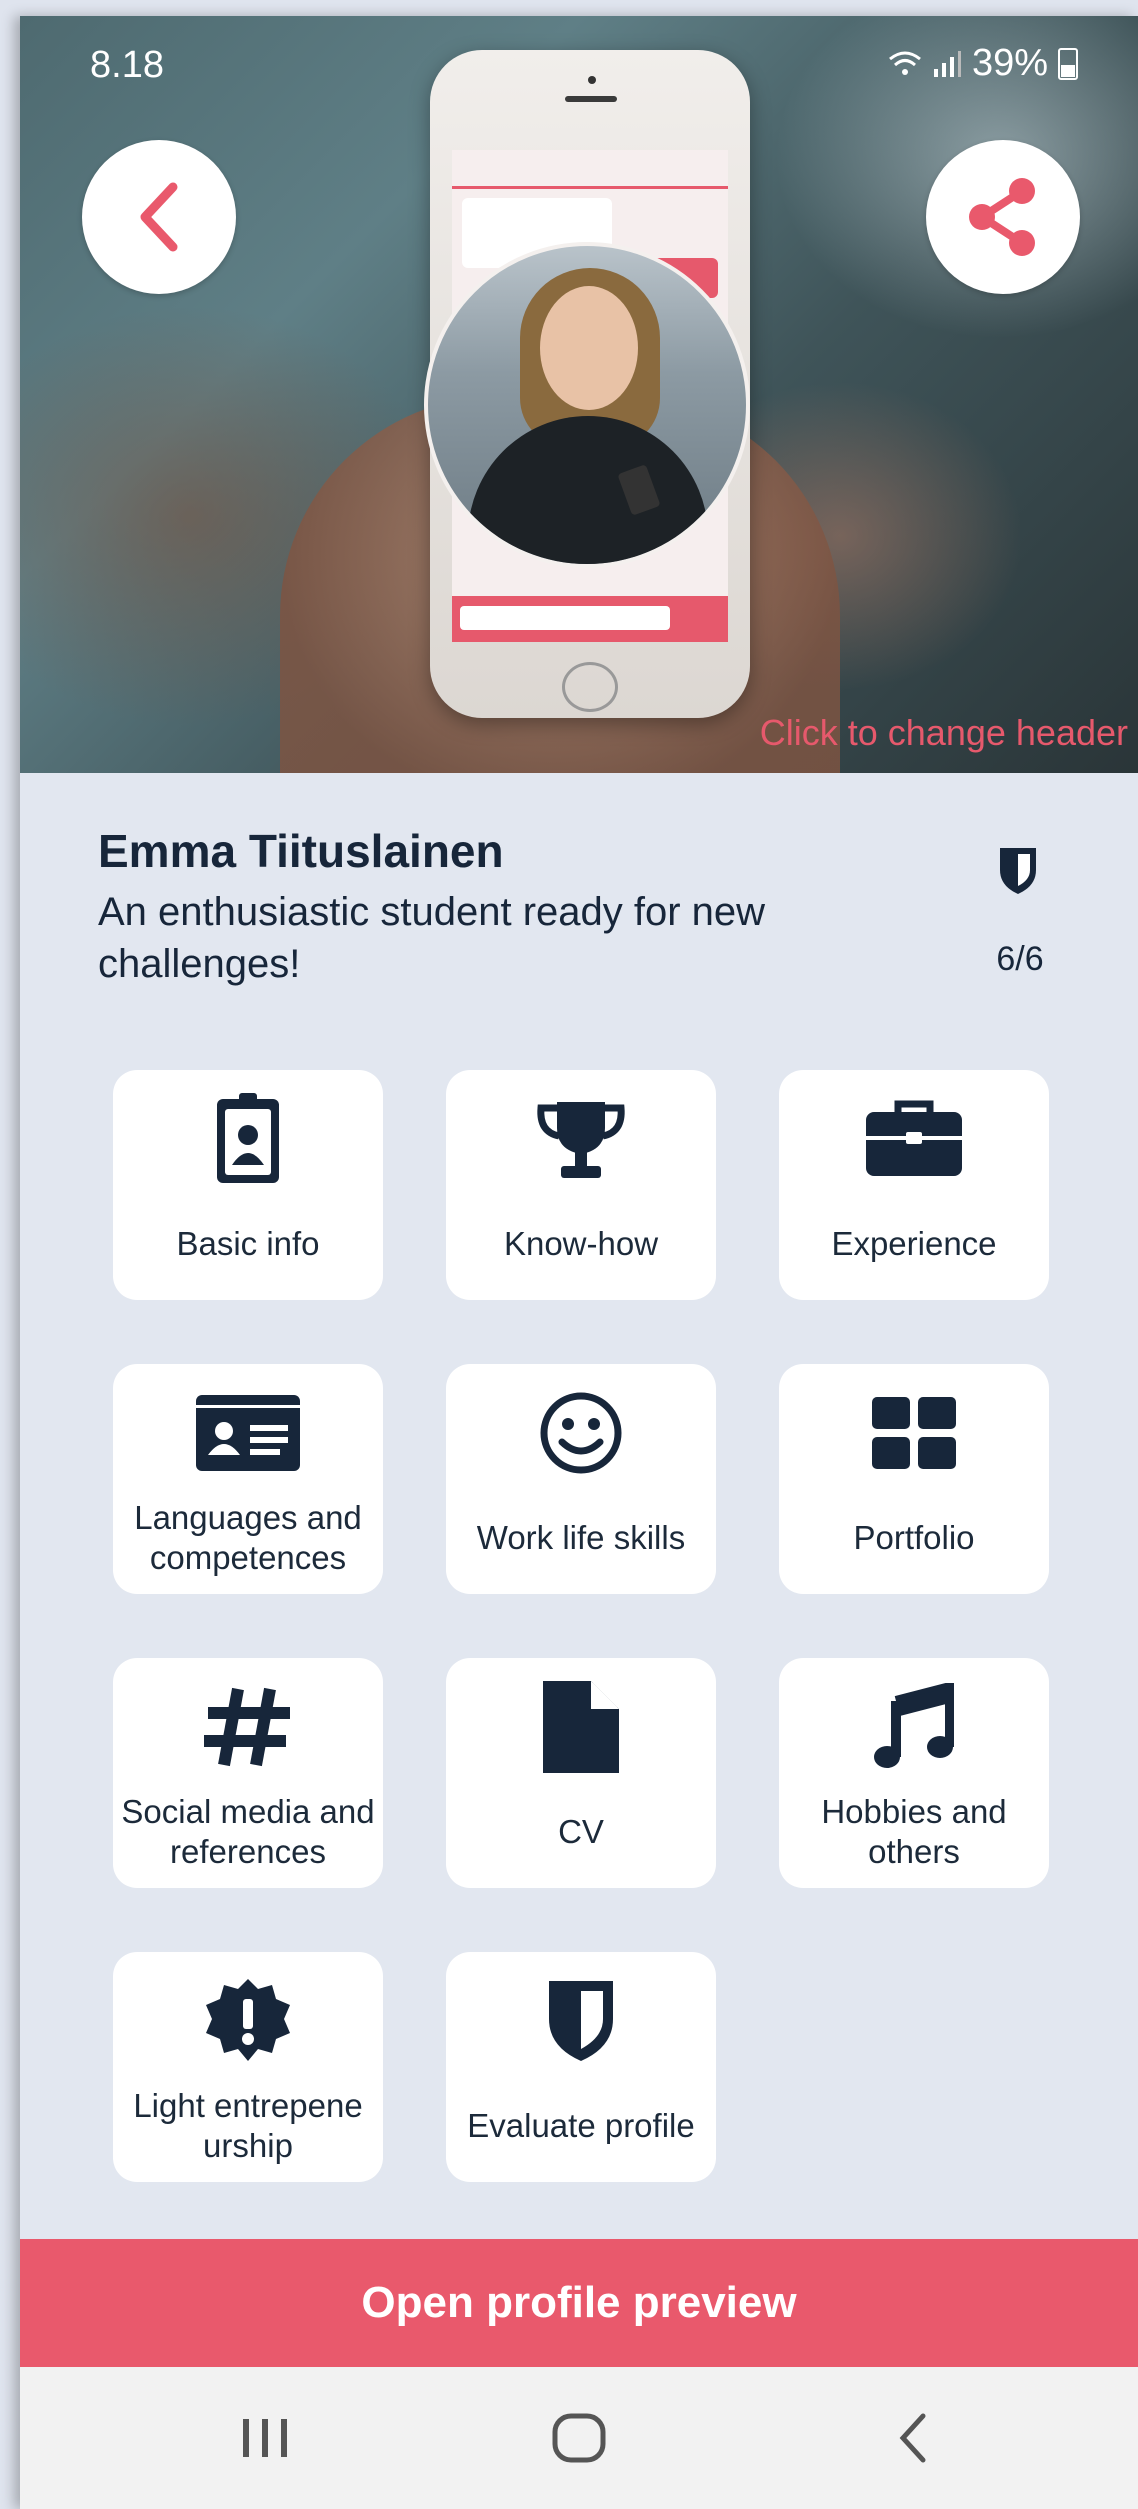 The image size is (1138, 2509). I want to click on tile-evaluate-profile: Evaluate profile, so click(581, 2067).